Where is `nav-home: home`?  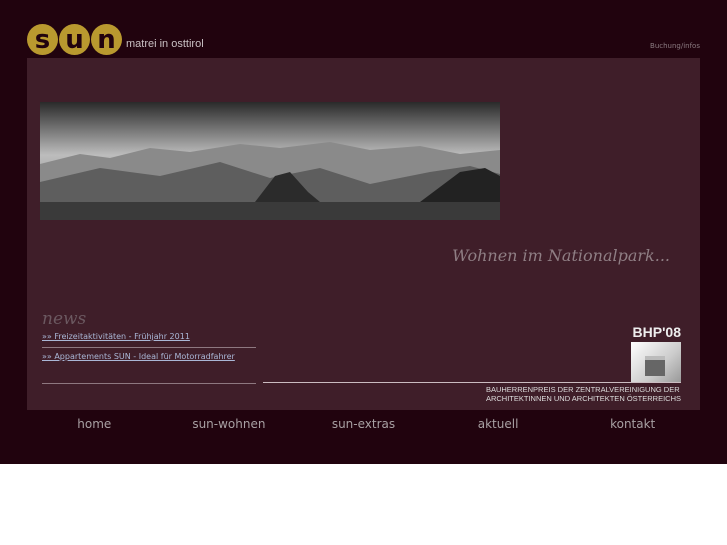
nav-home: home is located at coordinates (94, 424).